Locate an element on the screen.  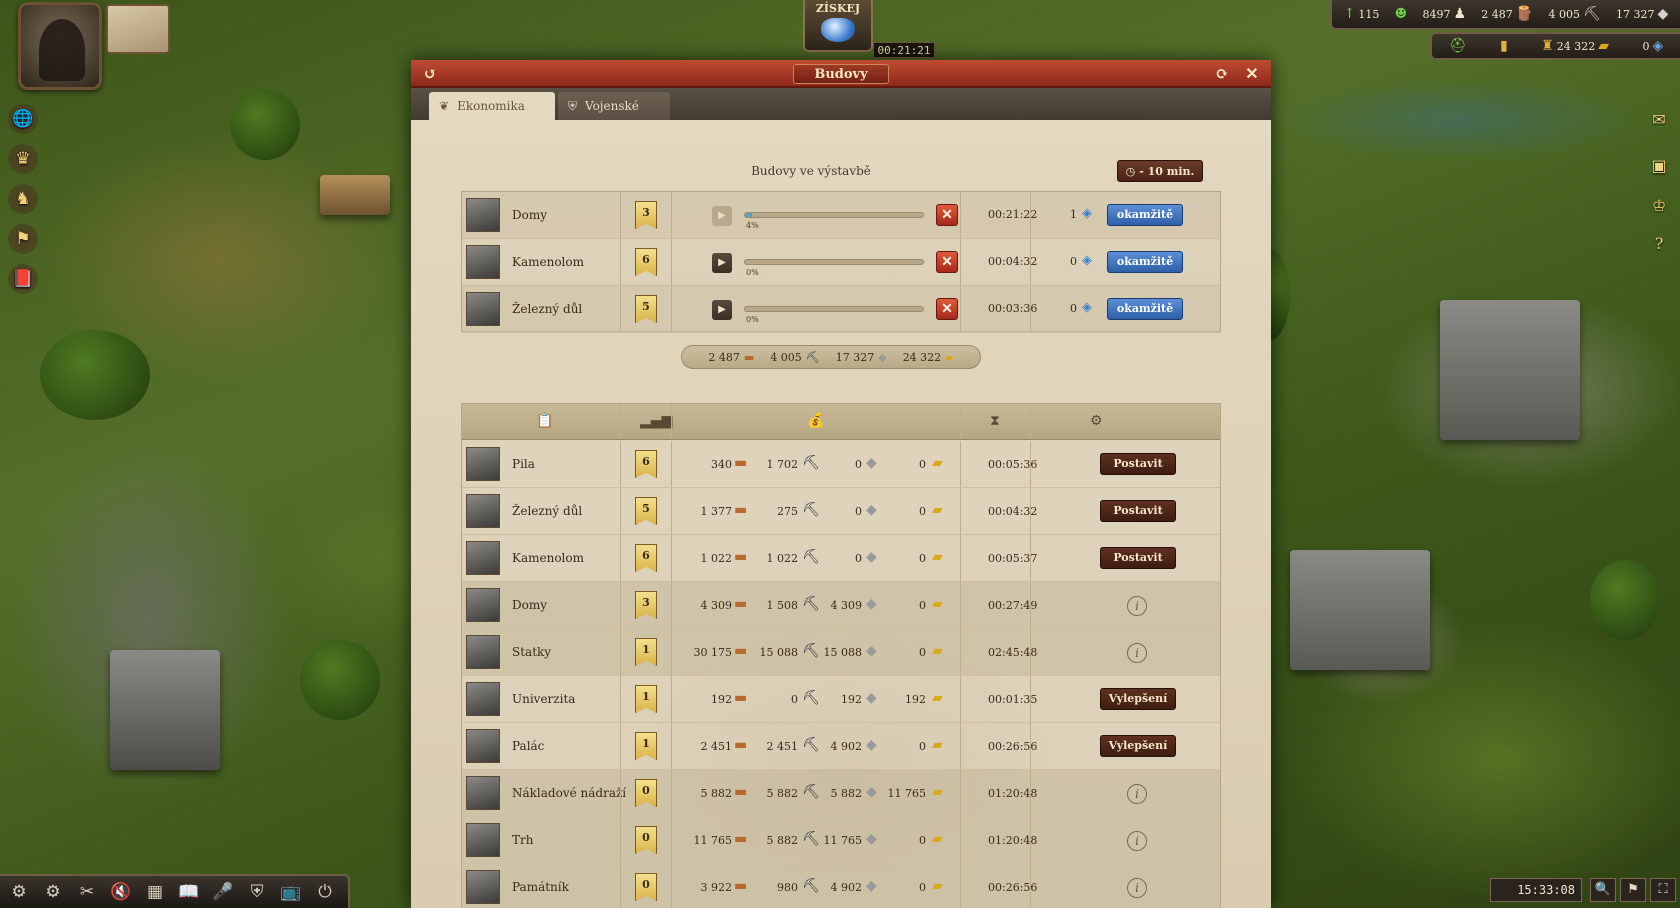
helmet-icon: ⛨ is located at coordinates (573, 105).